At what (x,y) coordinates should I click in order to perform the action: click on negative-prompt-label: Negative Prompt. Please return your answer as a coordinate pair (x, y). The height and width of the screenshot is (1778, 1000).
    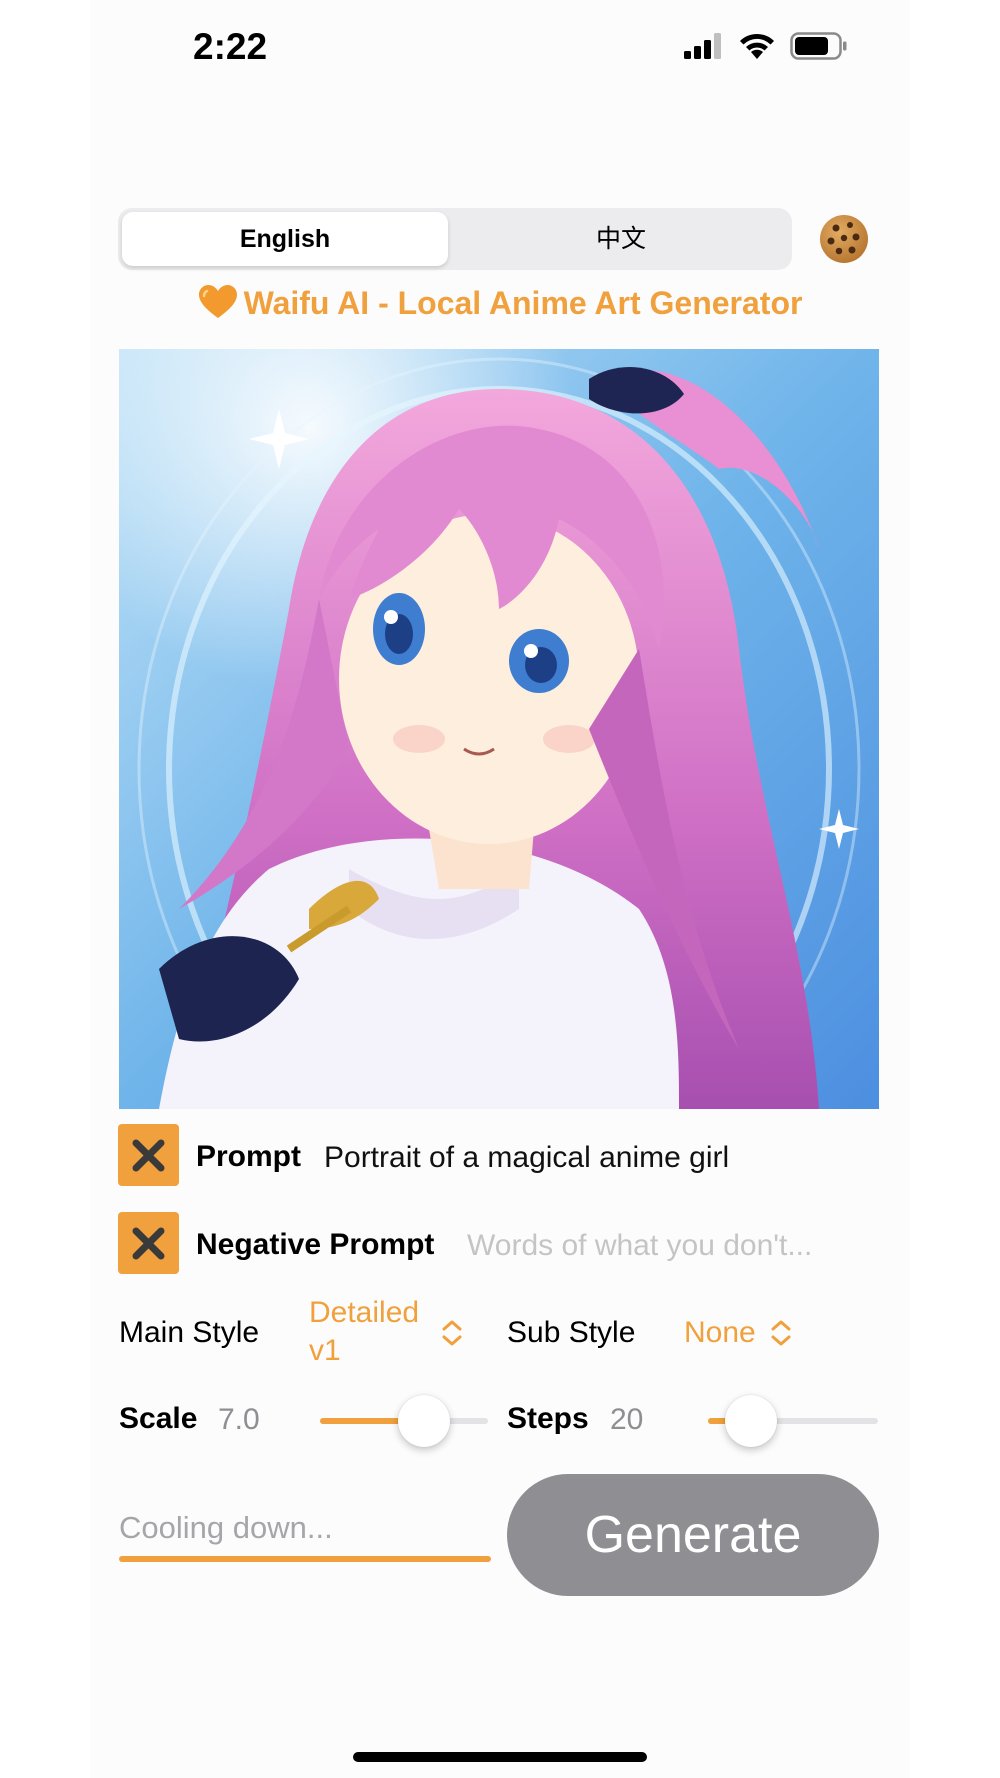
    Looking at the image, I should click on (315, 1244).